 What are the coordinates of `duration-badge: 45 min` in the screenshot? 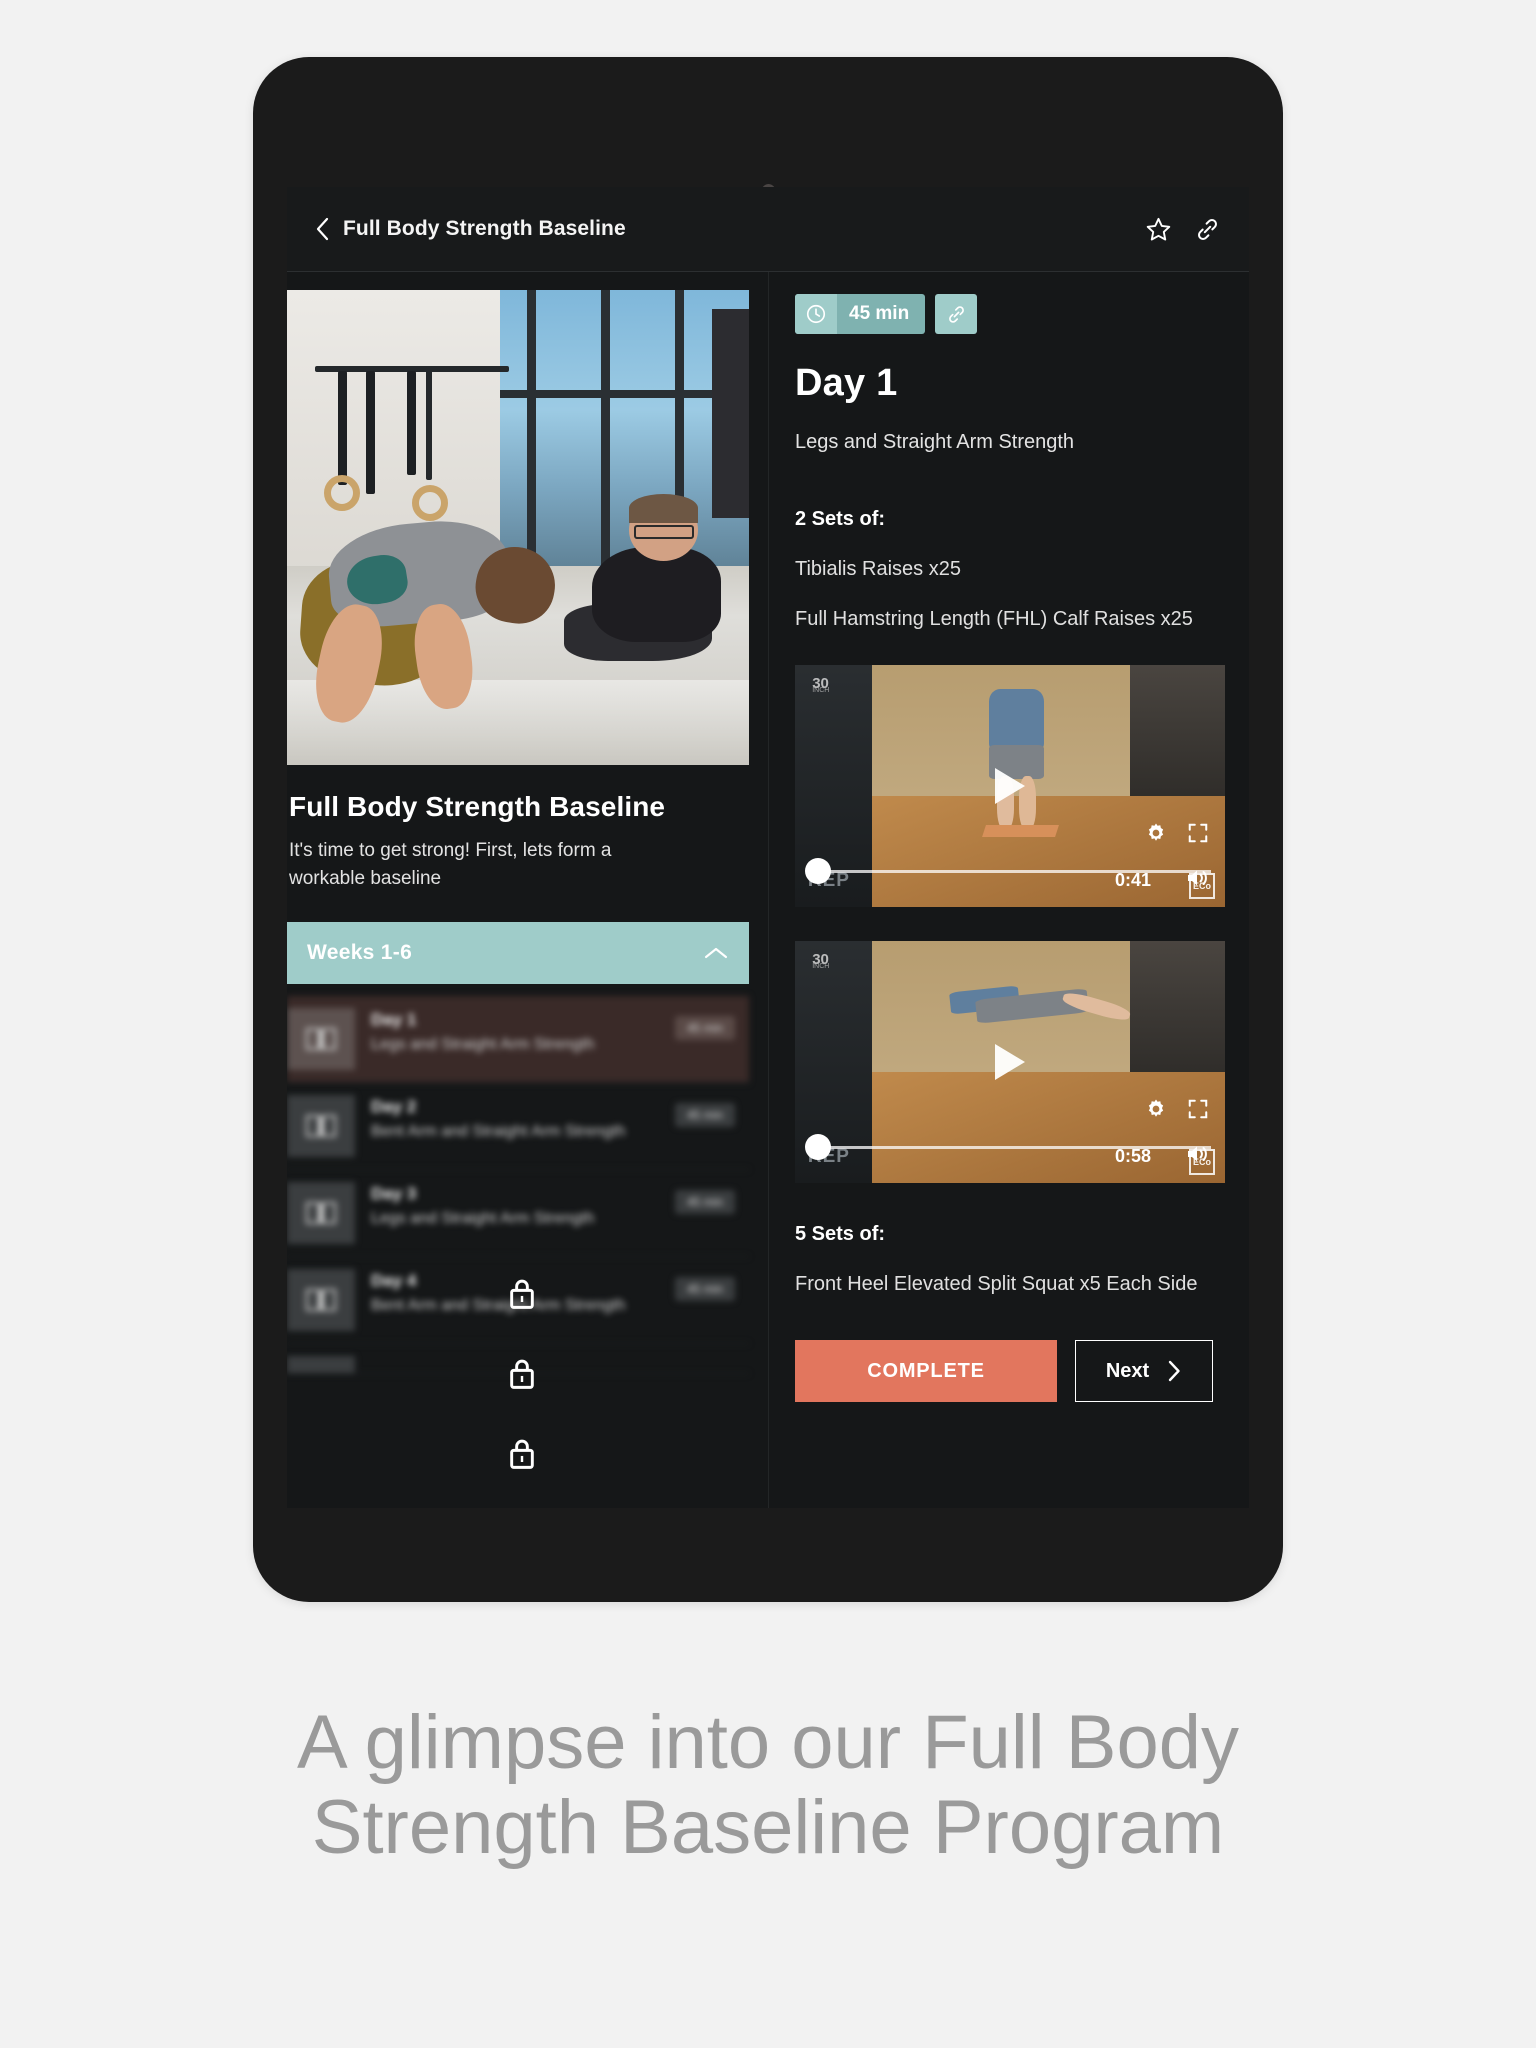 It's located at (860, 314).